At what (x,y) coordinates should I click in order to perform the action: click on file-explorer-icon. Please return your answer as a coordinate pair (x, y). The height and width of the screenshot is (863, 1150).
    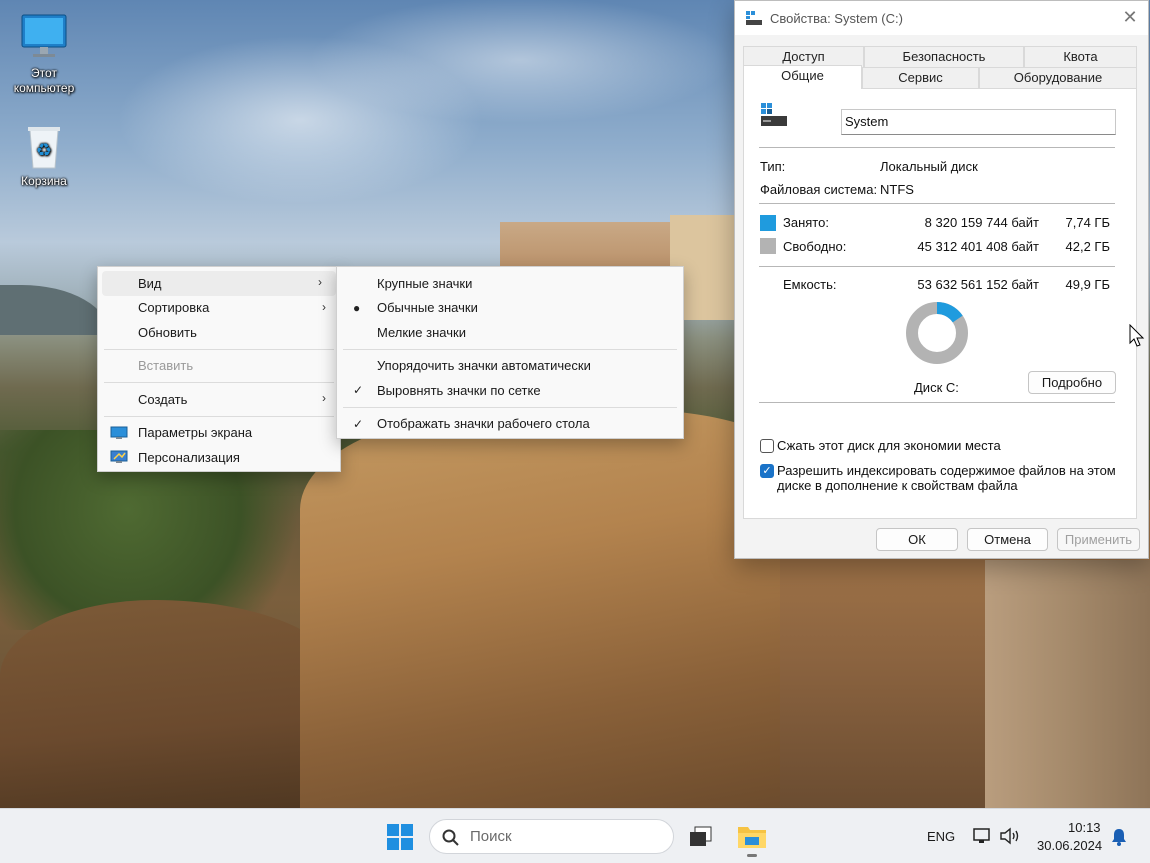
    Looking at the image, I should click on (752, 836).